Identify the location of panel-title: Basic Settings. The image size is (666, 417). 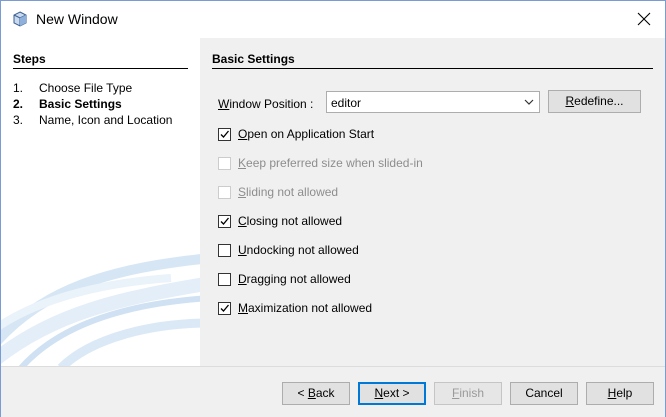
(253, 59).